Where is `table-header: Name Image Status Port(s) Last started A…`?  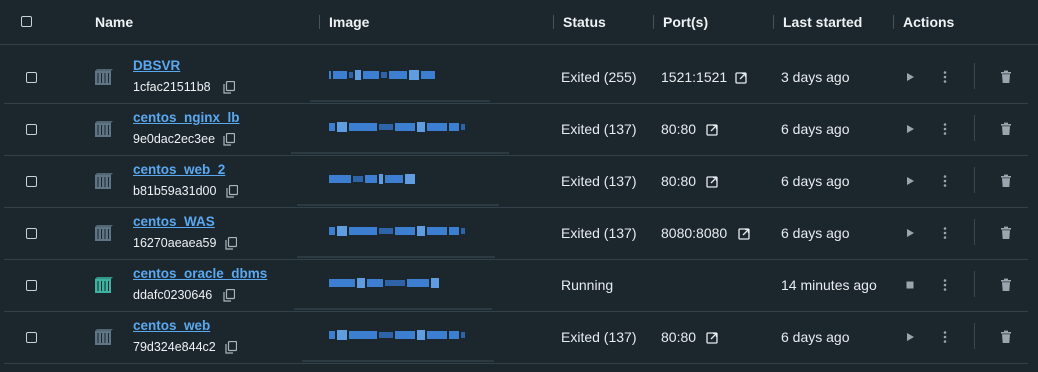
table-header: Name Image Status Port(s) Last started A… is located at coordinates (519, 22).